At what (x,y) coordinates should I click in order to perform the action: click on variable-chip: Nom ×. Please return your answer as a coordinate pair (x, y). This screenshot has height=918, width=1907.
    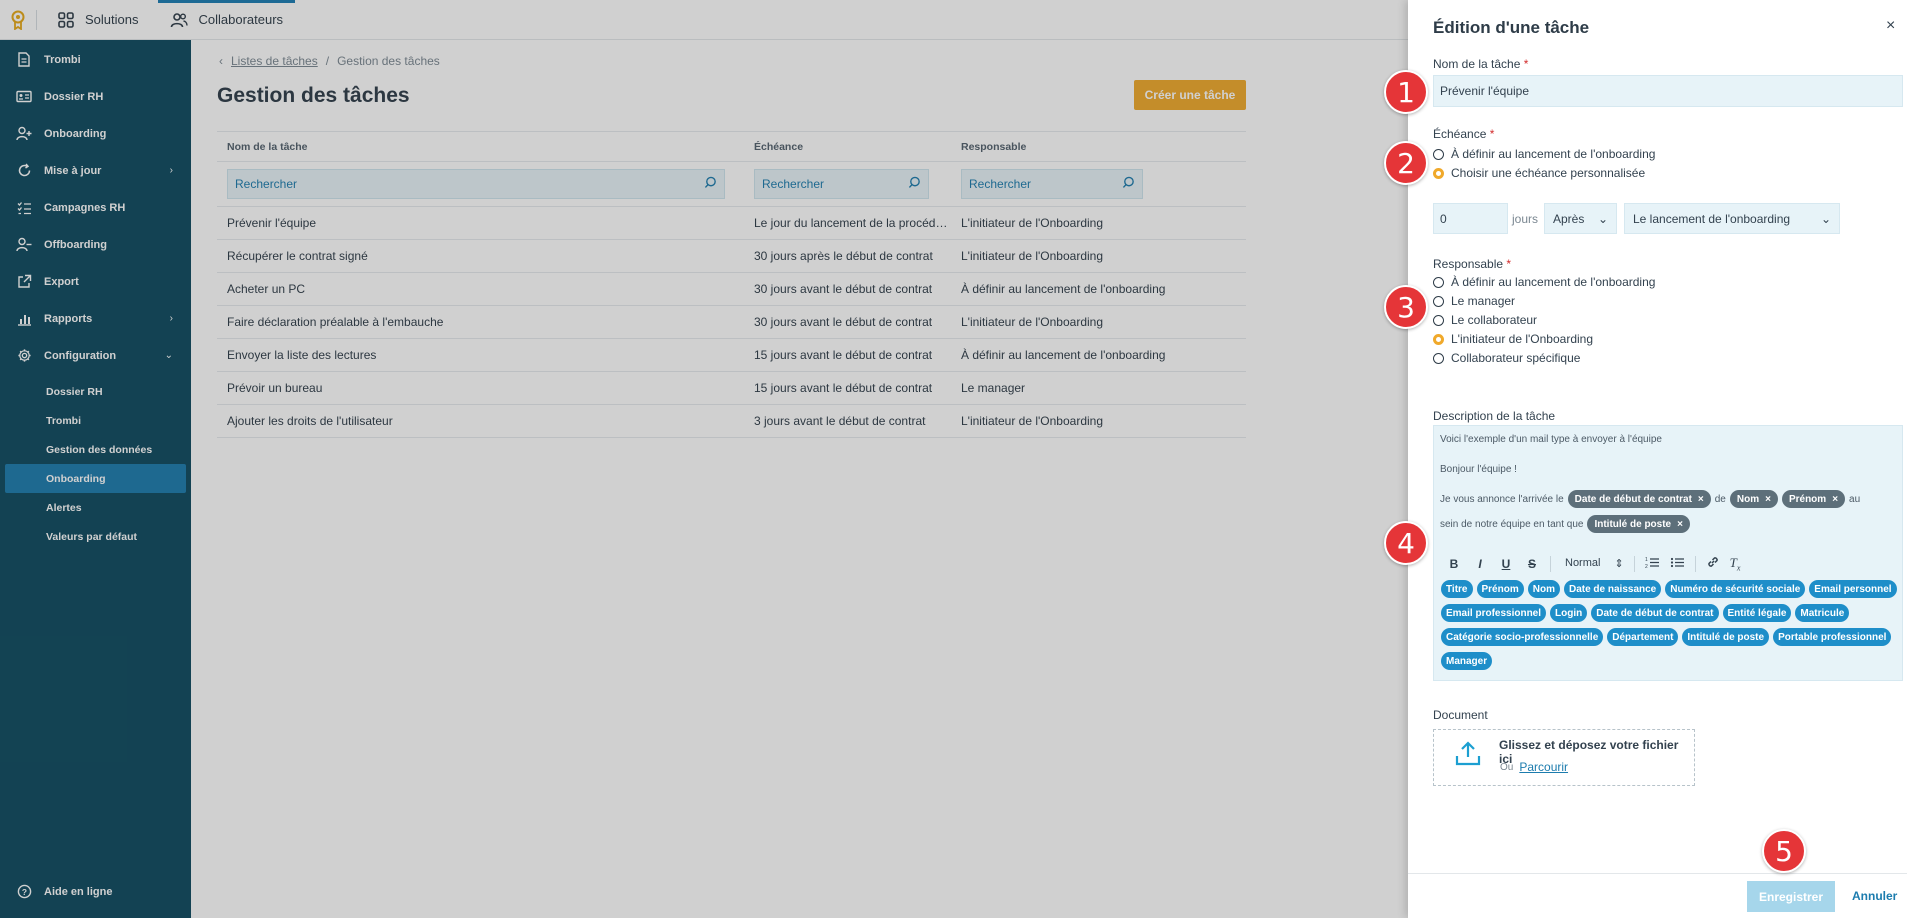
    Looking at the image, I should click on (1753, 499).